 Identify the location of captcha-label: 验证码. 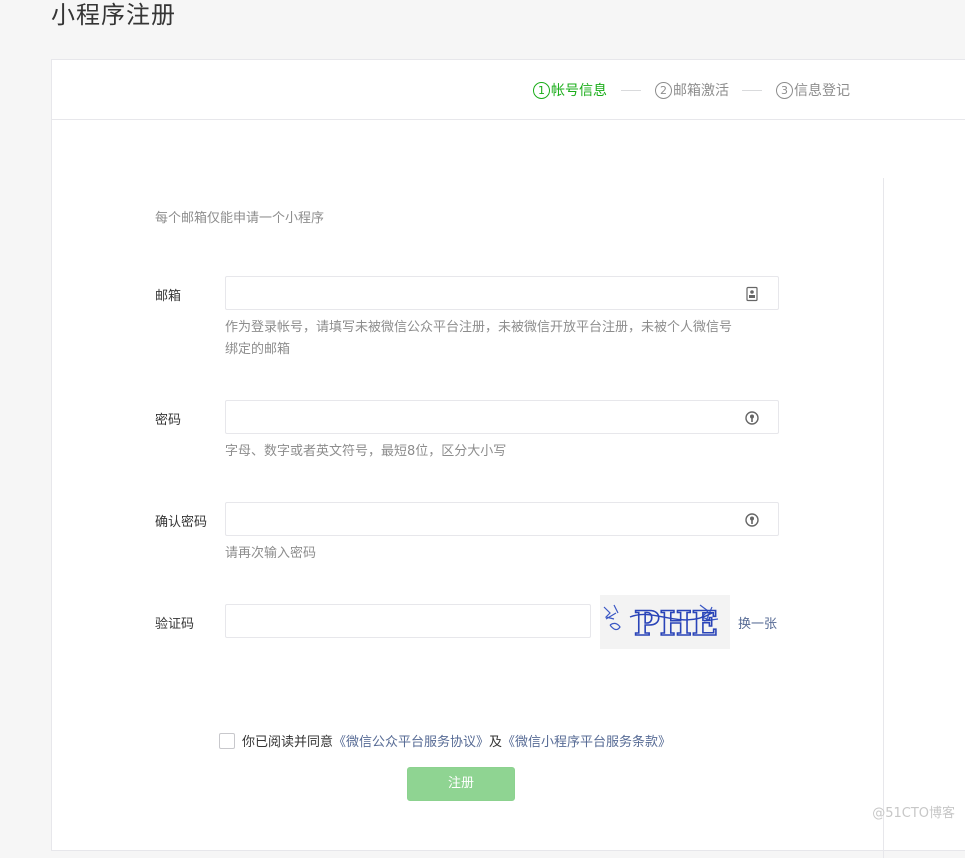
(175, 624).